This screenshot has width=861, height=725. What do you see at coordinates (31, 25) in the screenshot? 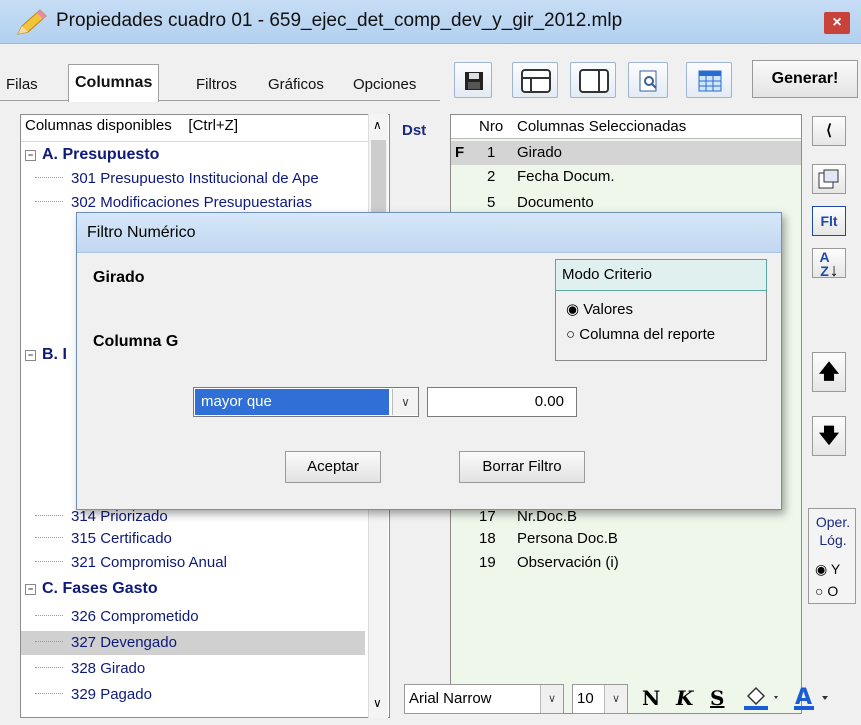
I see `app-pencil-icon` at bounding box center [31, 25].